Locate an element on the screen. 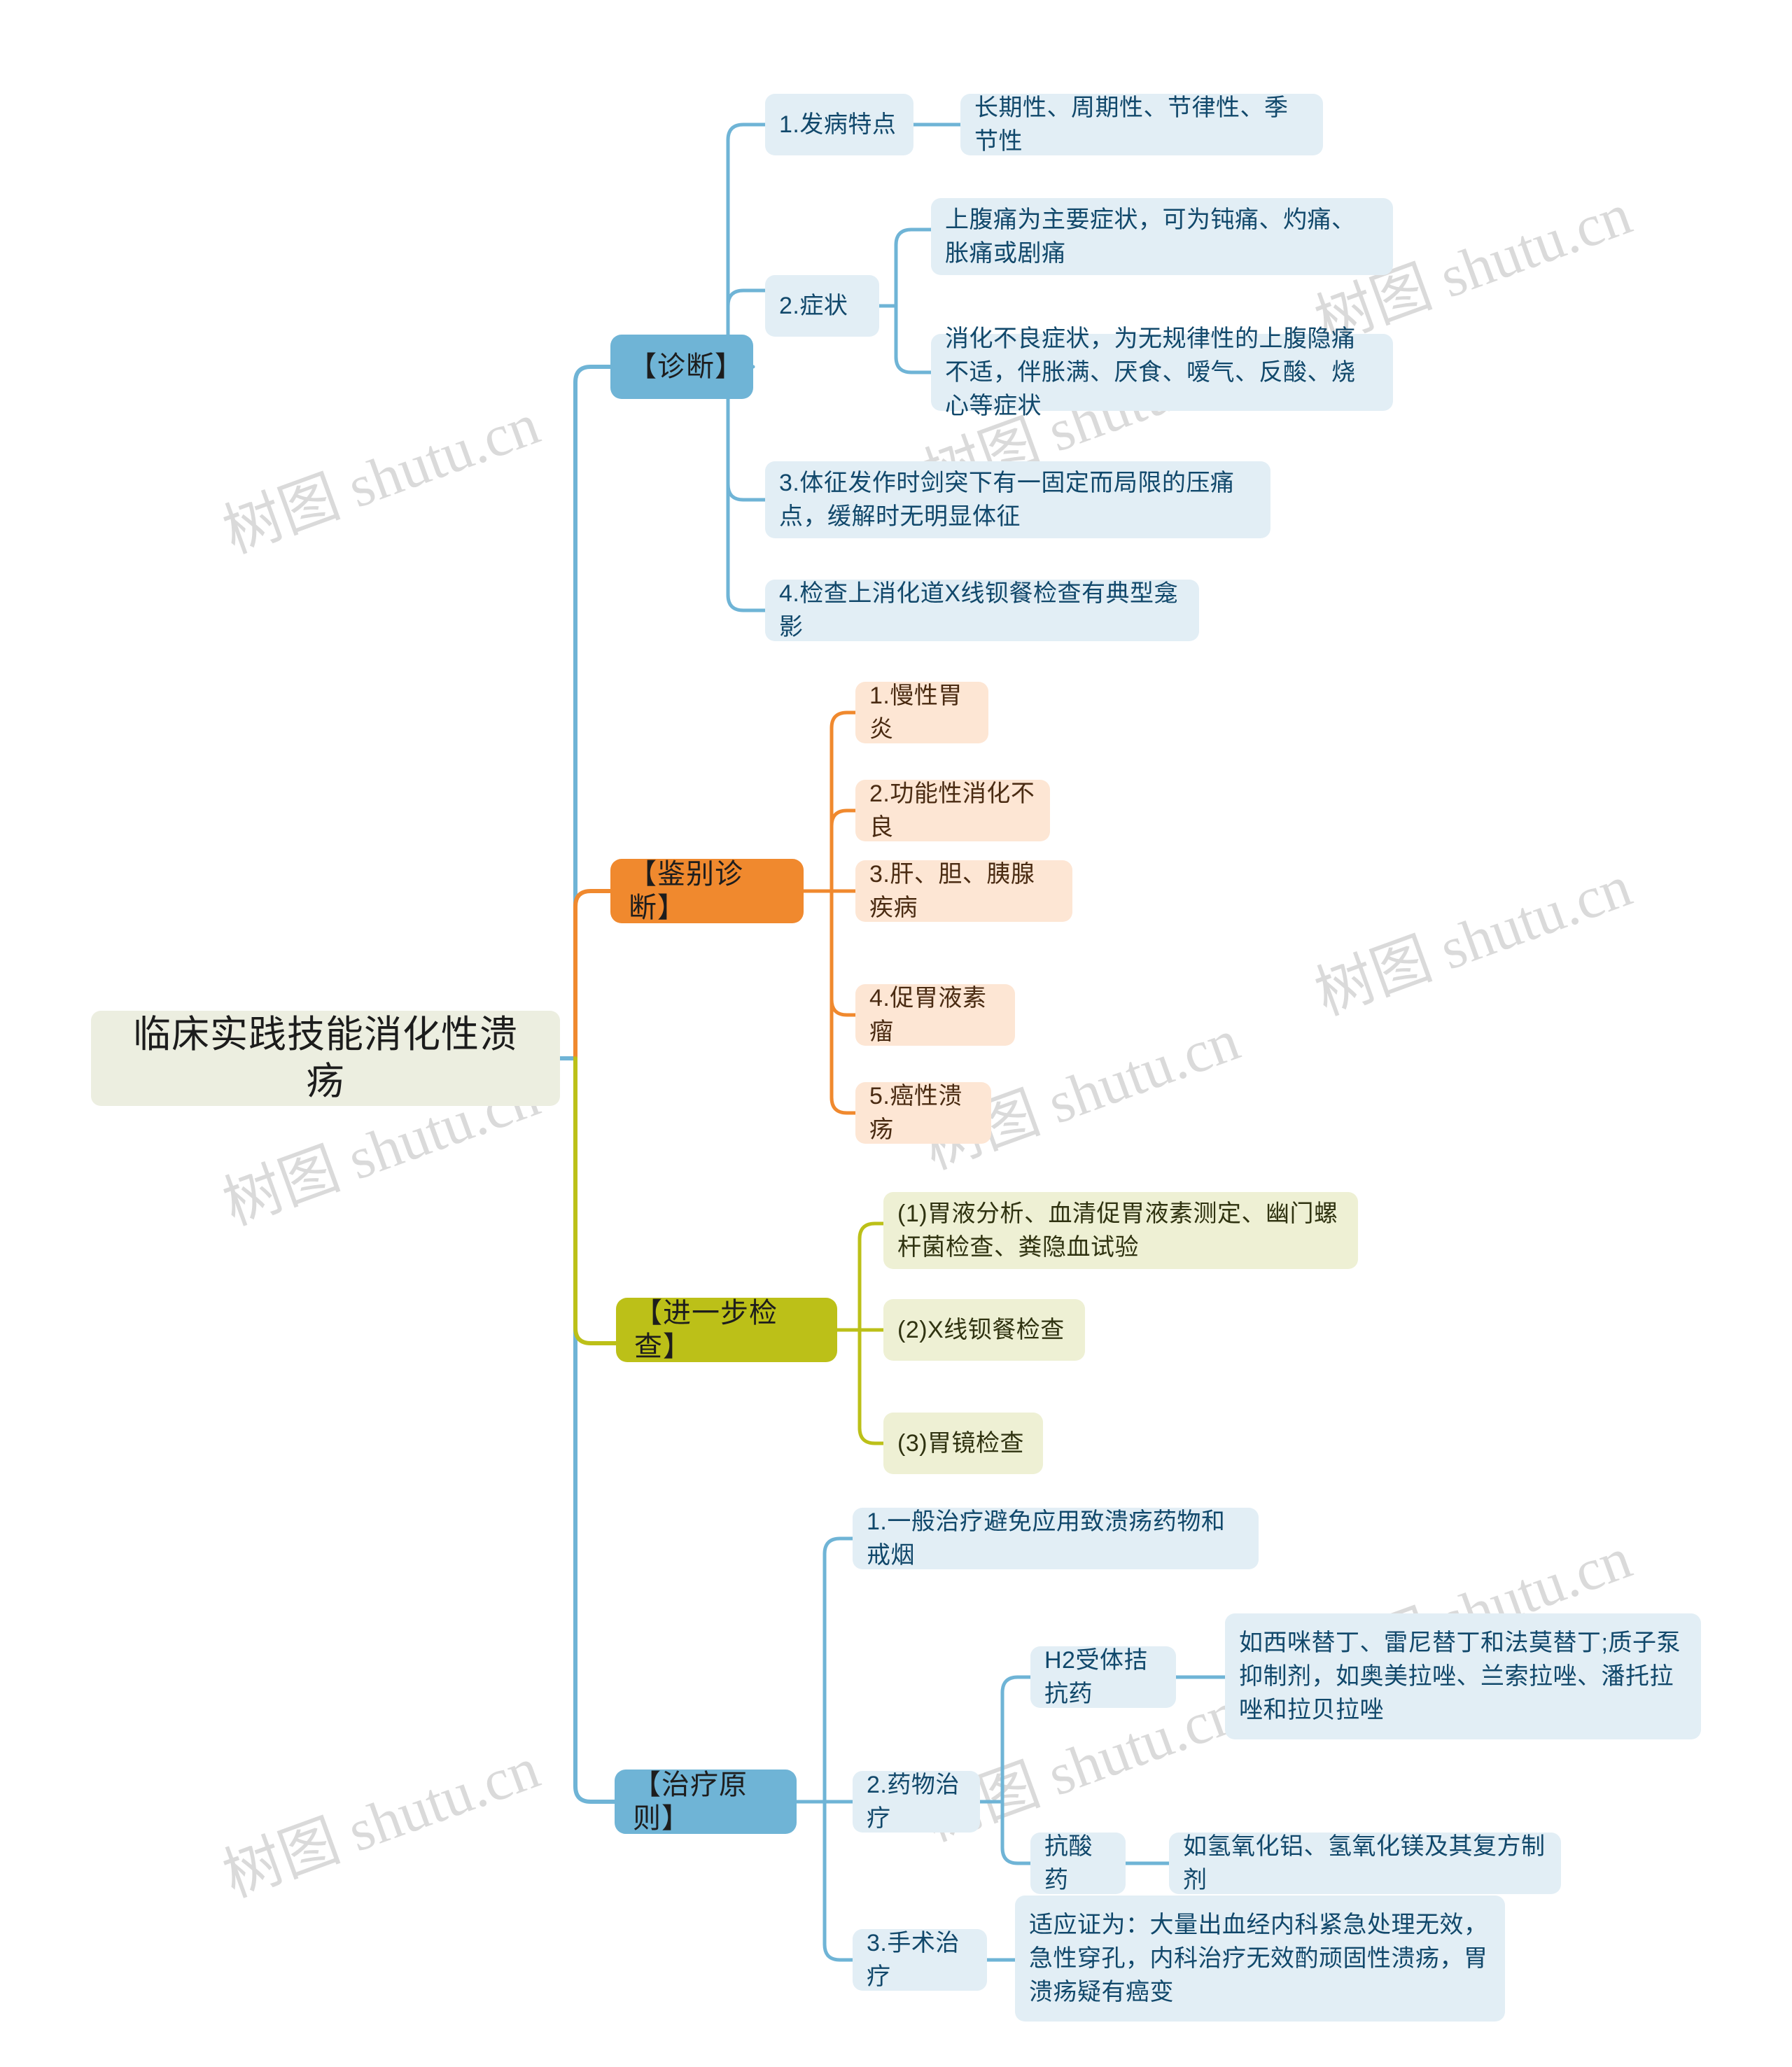 The width and height of the screenshot is (1792, 2067). topic-further-exam-label: 【进一步检查】 is located at coordinates (706, 1330).